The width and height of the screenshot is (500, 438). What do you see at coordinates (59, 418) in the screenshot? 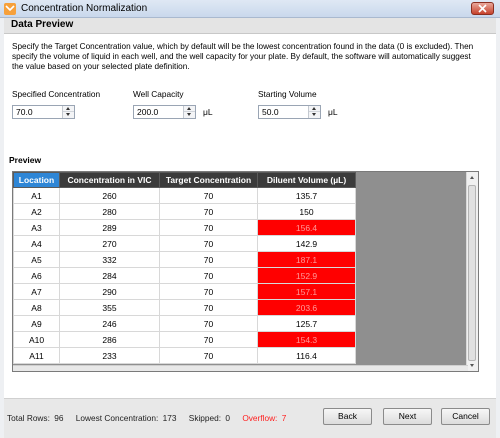
I see `total-rows-value: 96` at bounding box center [59, 418].